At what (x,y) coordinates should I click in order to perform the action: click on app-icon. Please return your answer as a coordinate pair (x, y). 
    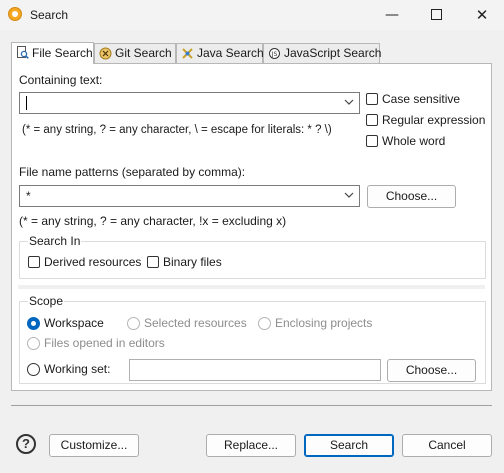
    Looking at the image, I should click on (15, 14).